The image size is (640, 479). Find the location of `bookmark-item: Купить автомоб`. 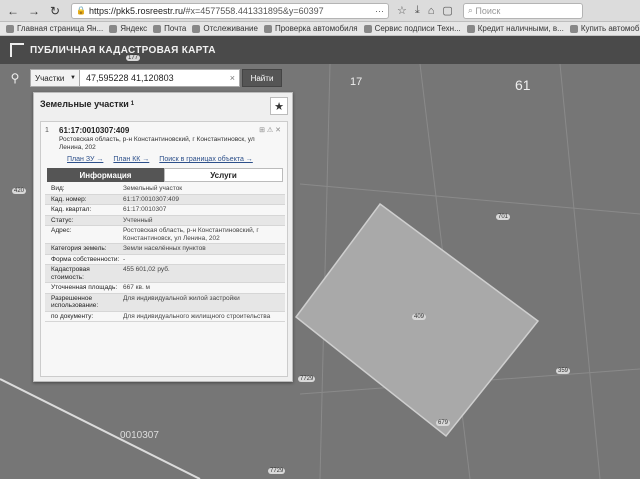

bookmark-item: Купить автомоб is located at coordinates (604, 28).